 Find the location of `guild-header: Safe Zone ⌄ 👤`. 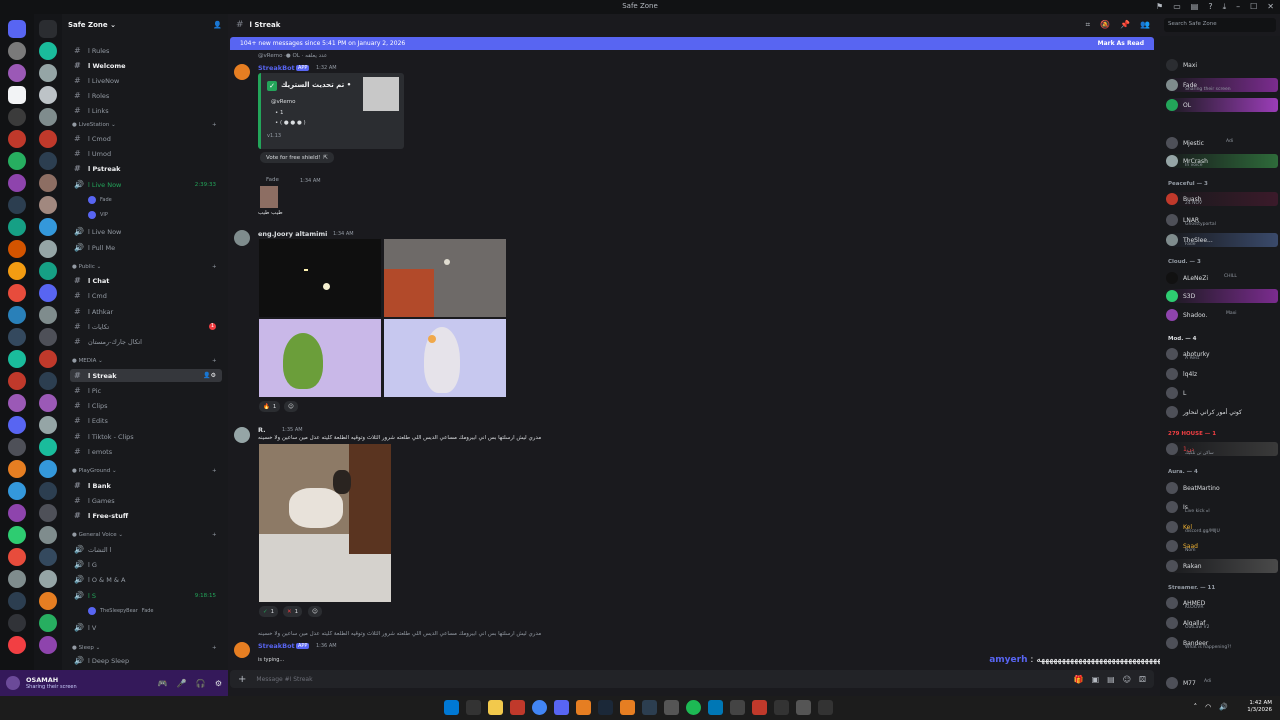

guild-header: Safe Zone ⌄ 👤 is located at coordinates (145, 25).